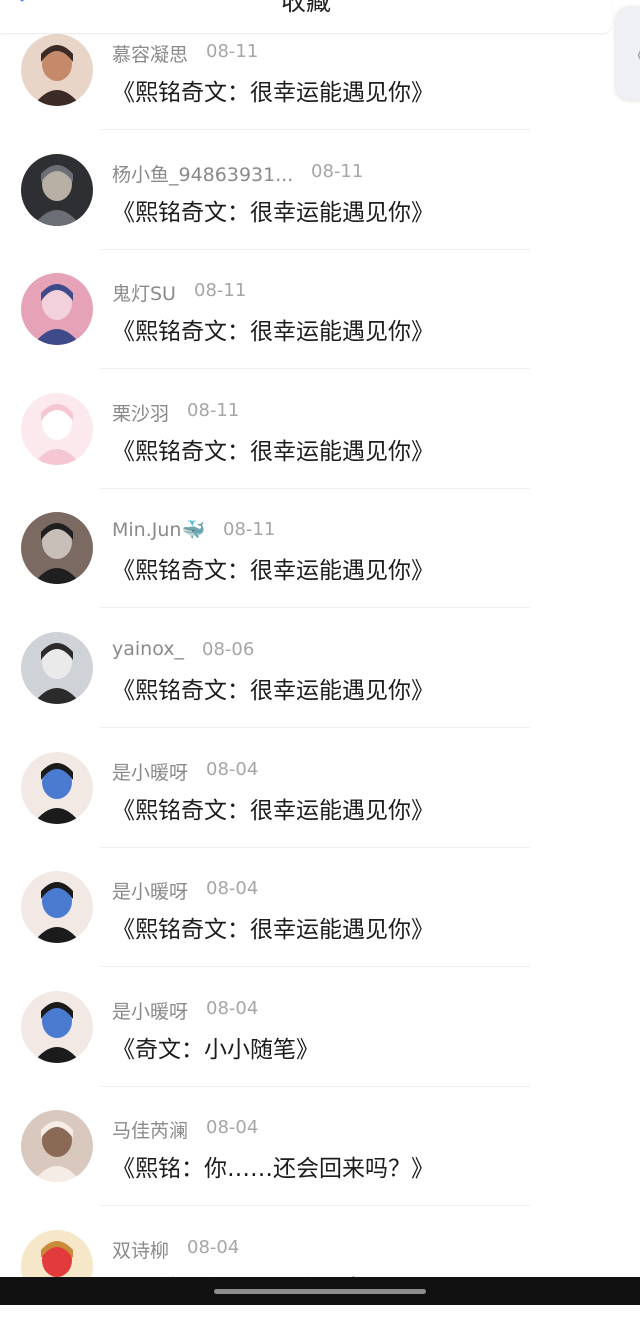  Describe the element at coordinates (320, 1266) in the screenshot. I see `favorite-item: 双诗柳08-04《熙铭：你……还会回来吗？》` at that location.